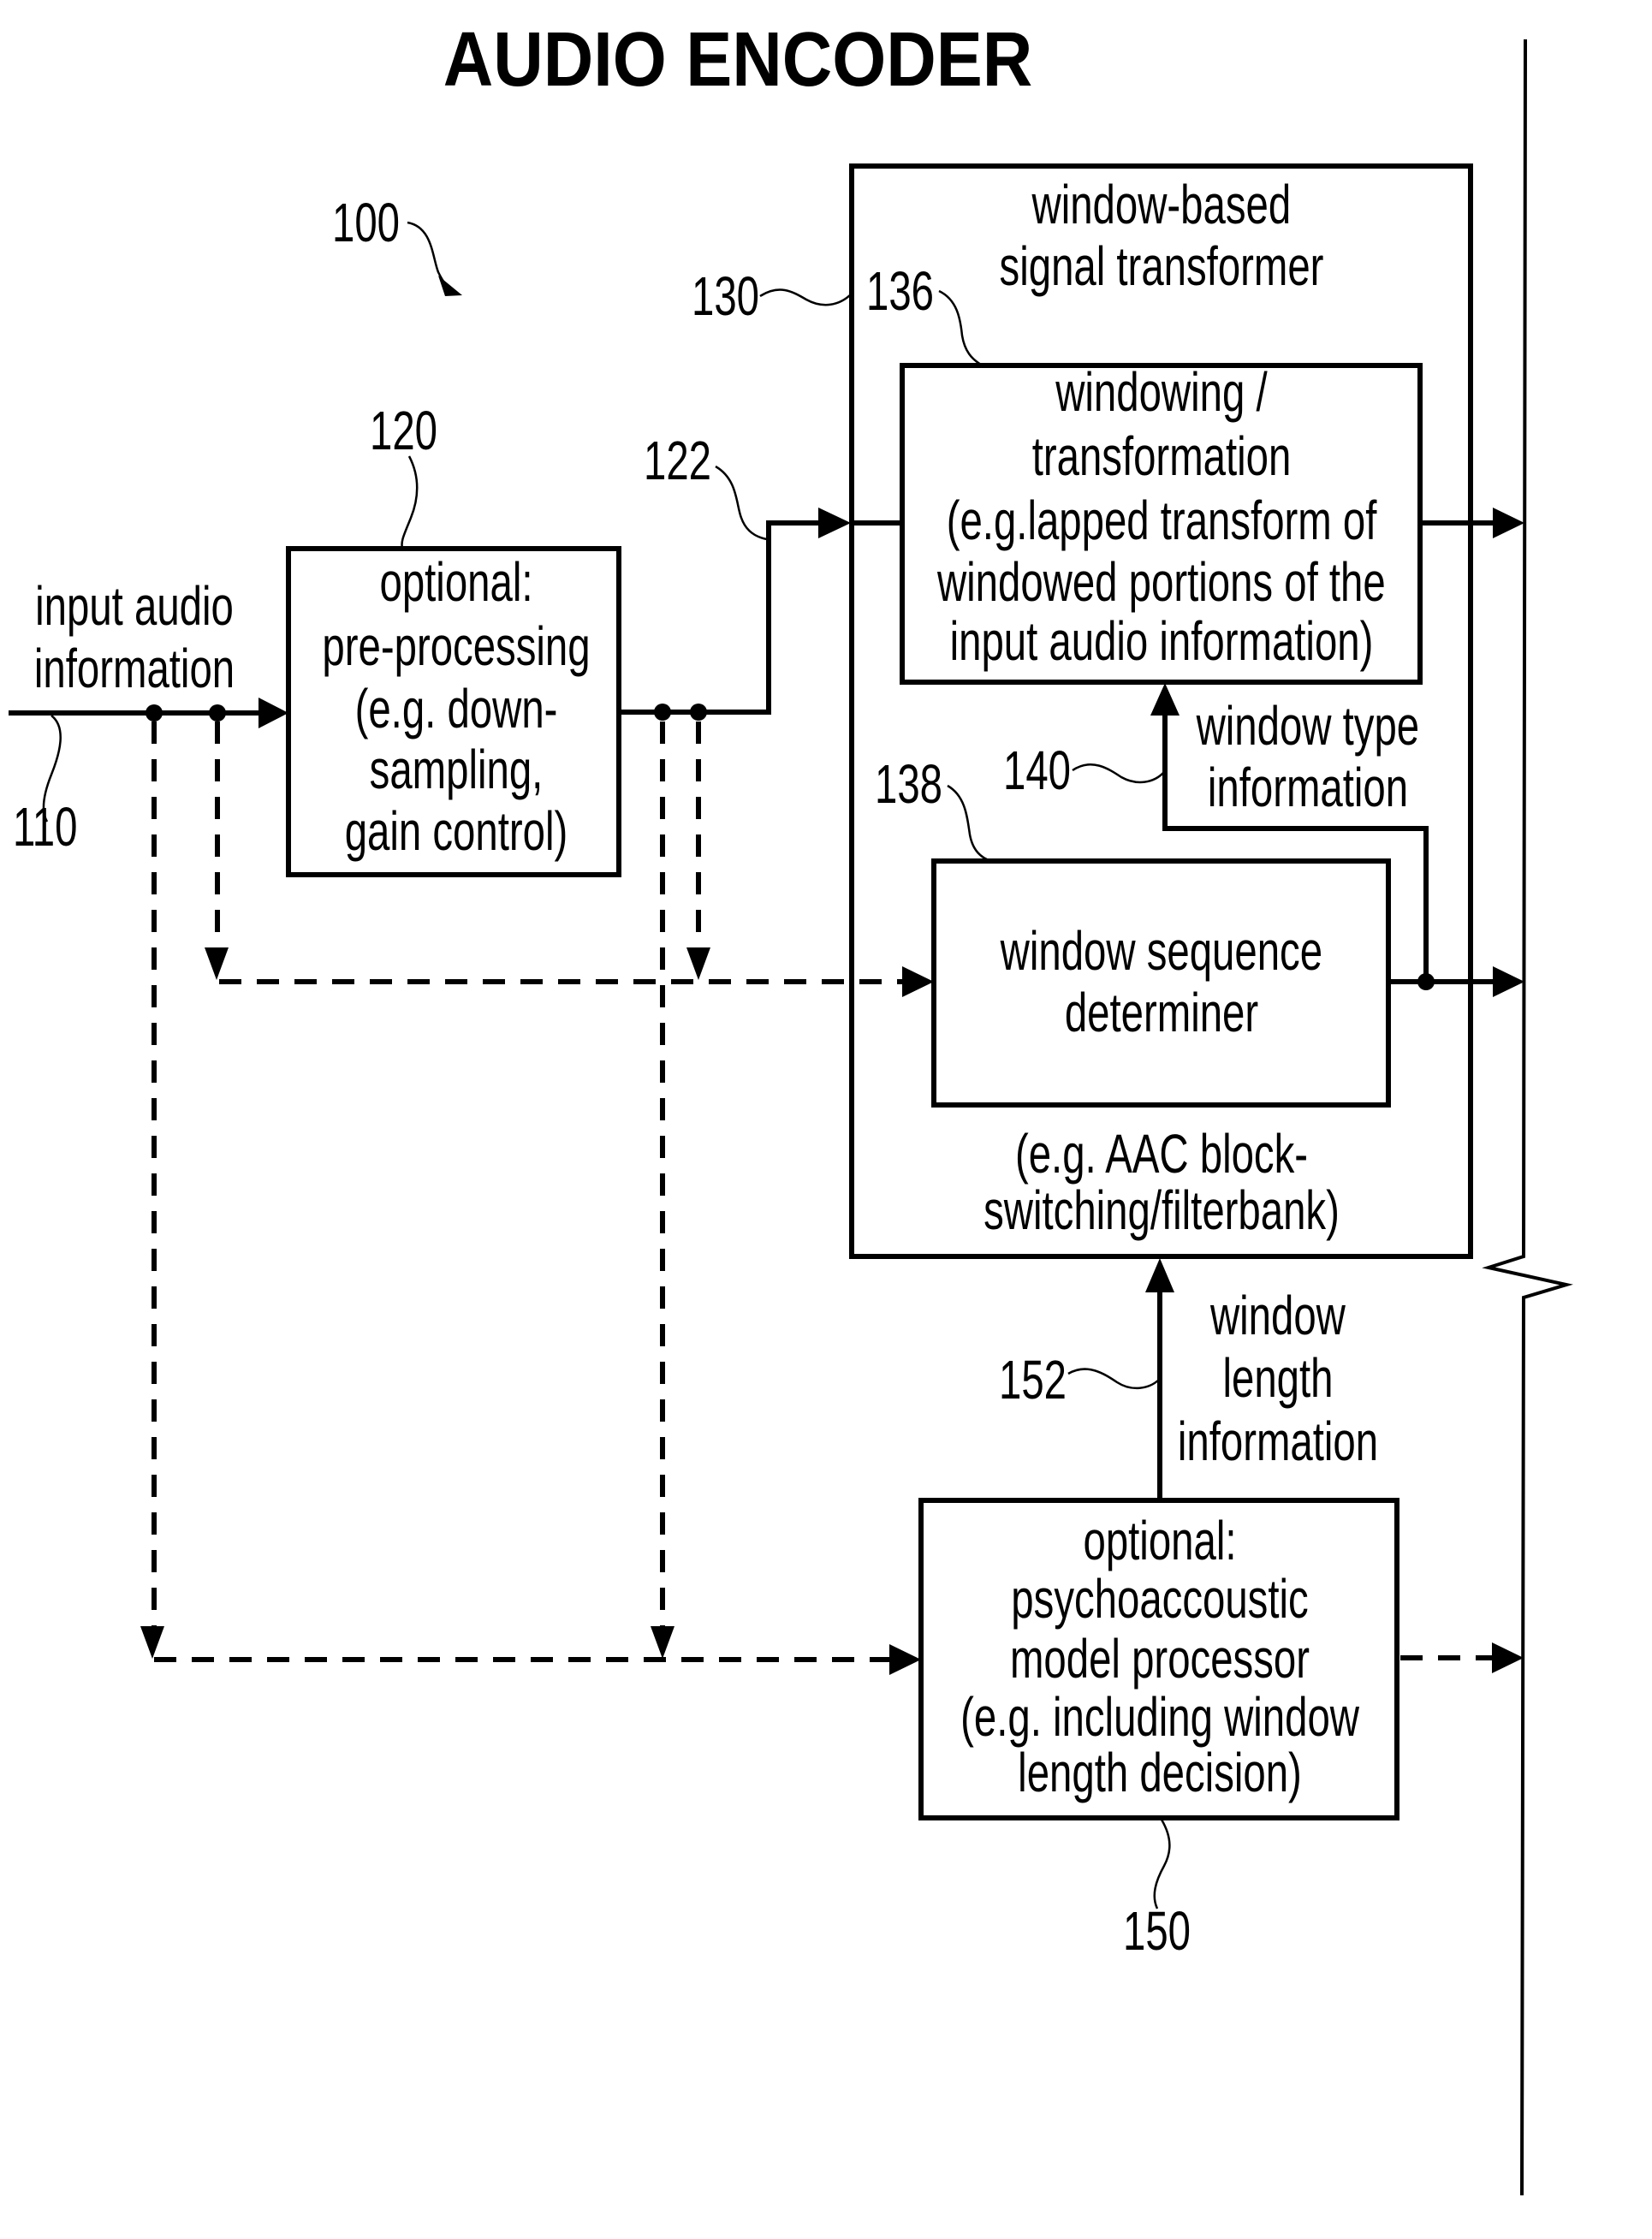 This screenshot has height=2239, width=1652. What do you see at coordinates (1161, 1013) in the screenshot?
I see `sequence-line: determiner` at bounding box center [1161, 1013].